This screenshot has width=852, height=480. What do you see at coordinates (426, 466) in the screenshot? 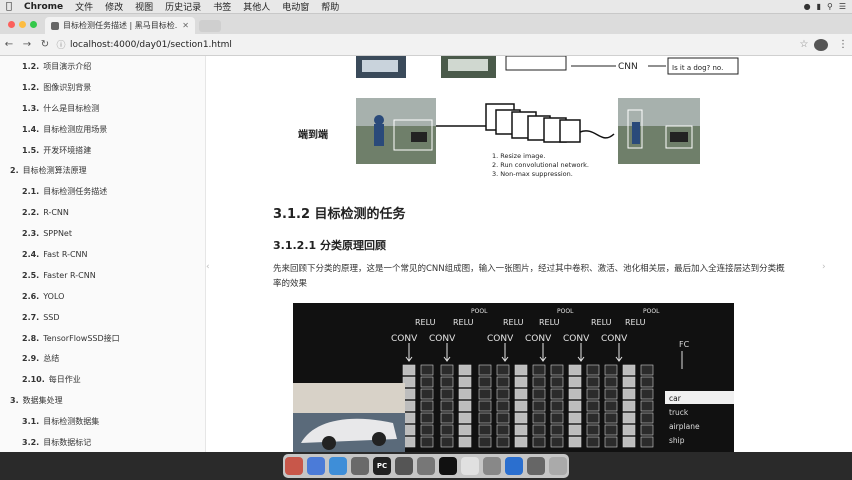
I see `dock-chrome-icon` at bounding box center [426, 466].